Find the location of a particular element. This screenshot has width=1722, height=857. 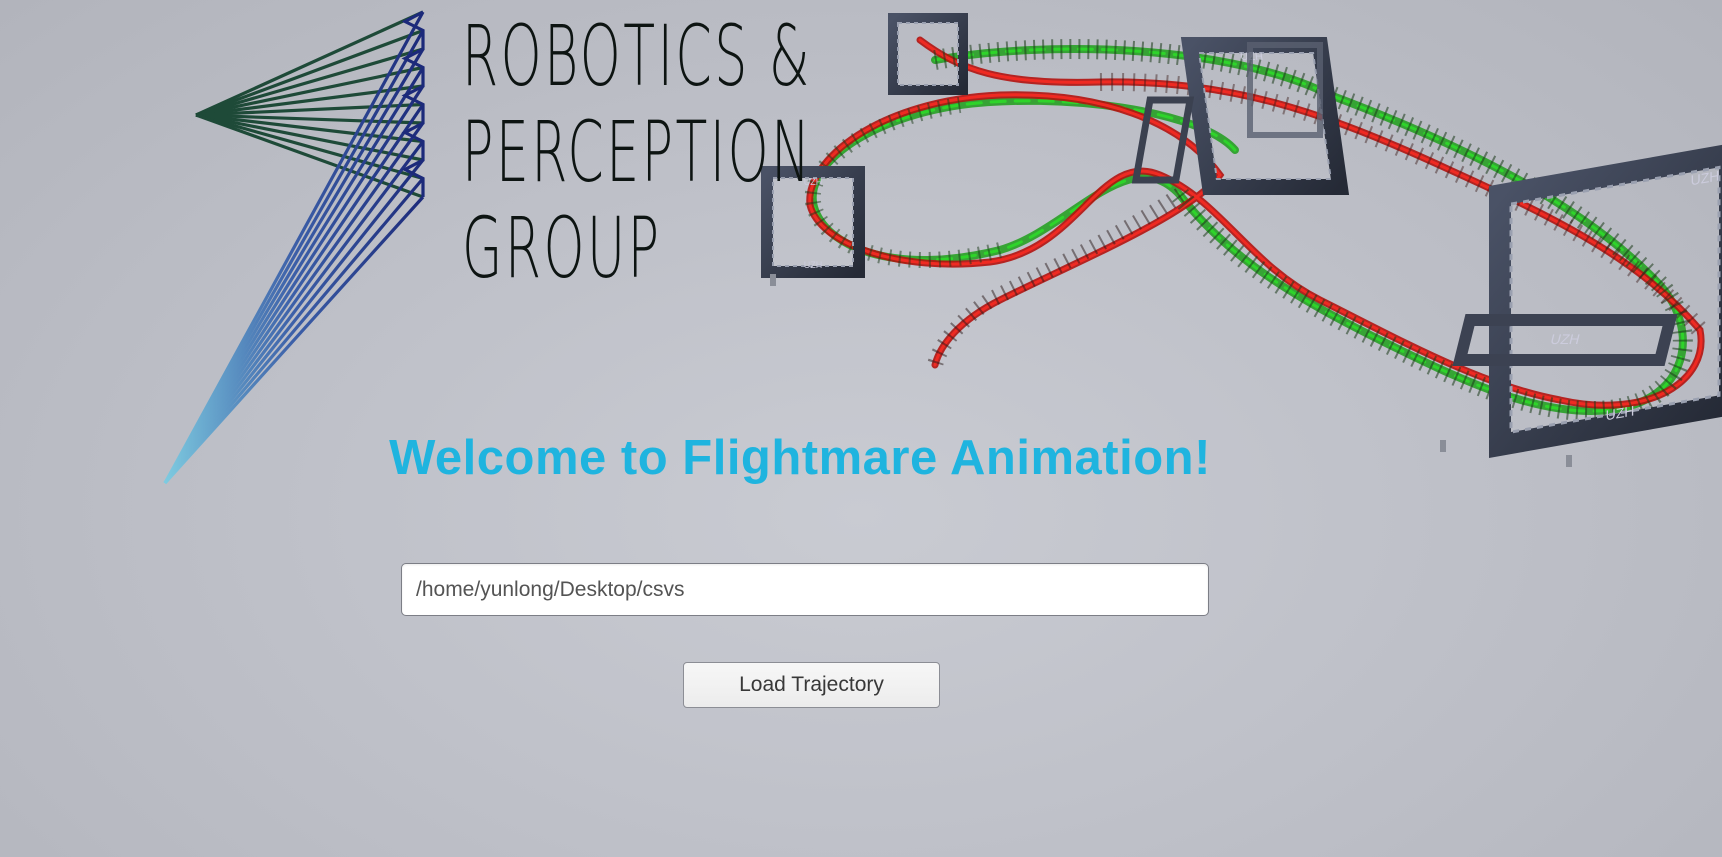

logo-line-2: PERCEPTION is located at coordinates (637, 152).